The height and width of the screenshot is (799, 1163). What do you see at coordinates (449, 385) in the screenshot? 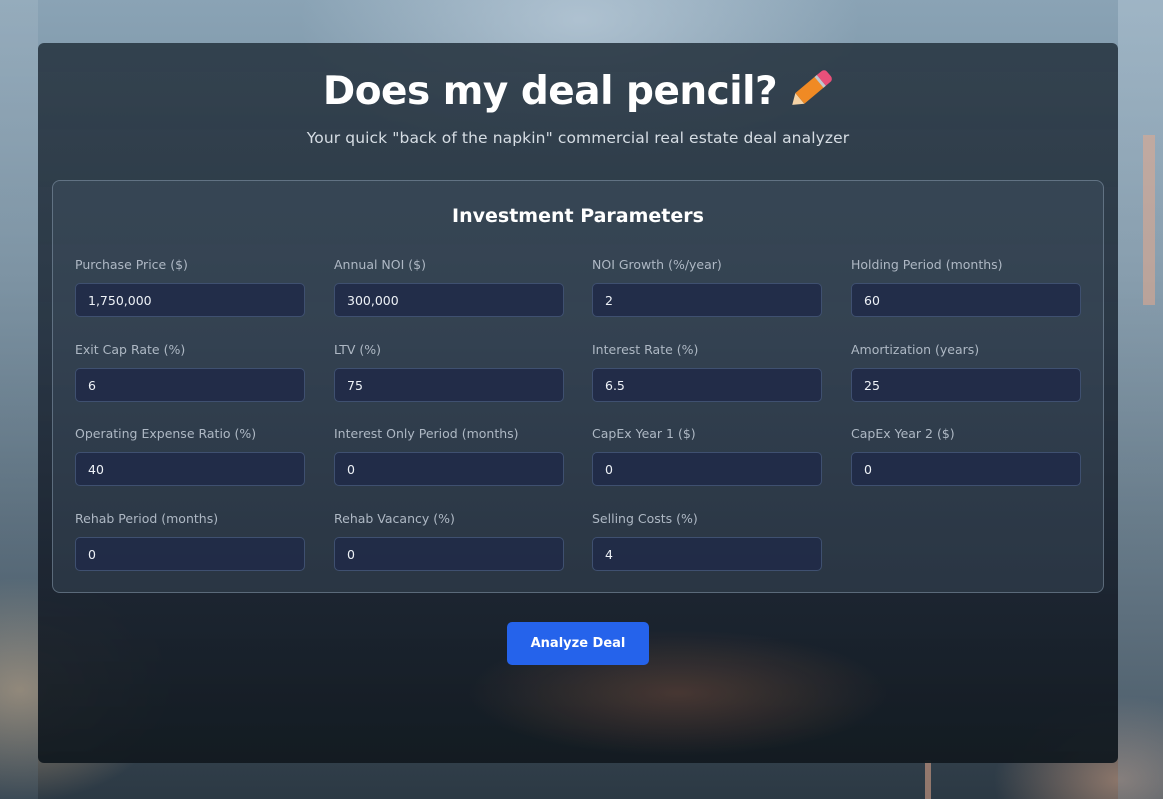
I see `ltv-input` at bounding box center [449, 385].